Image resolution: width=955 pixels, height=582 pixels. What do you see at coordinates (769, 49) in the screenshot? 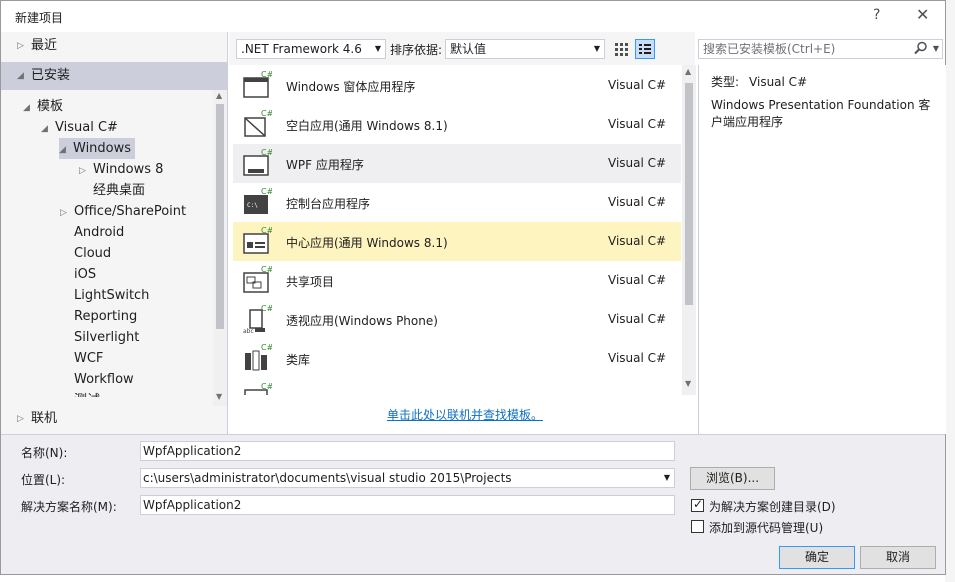
I see `search-placeholder: 搜索已安装模板(Ctrl+E)` at bounding box center [769, 49].